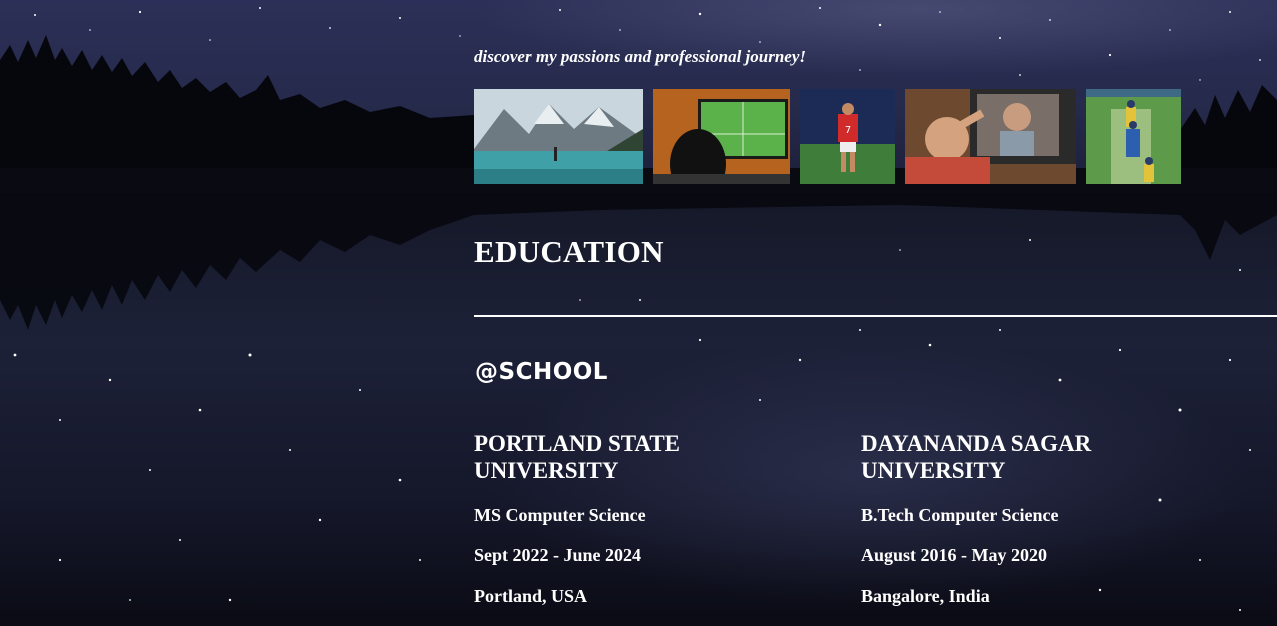 The height and width of the screenshot is (626, 1277). Describe the element at coordinates (531, 596) in the screenshot. I see `location-text: Portland, USA` at that location.